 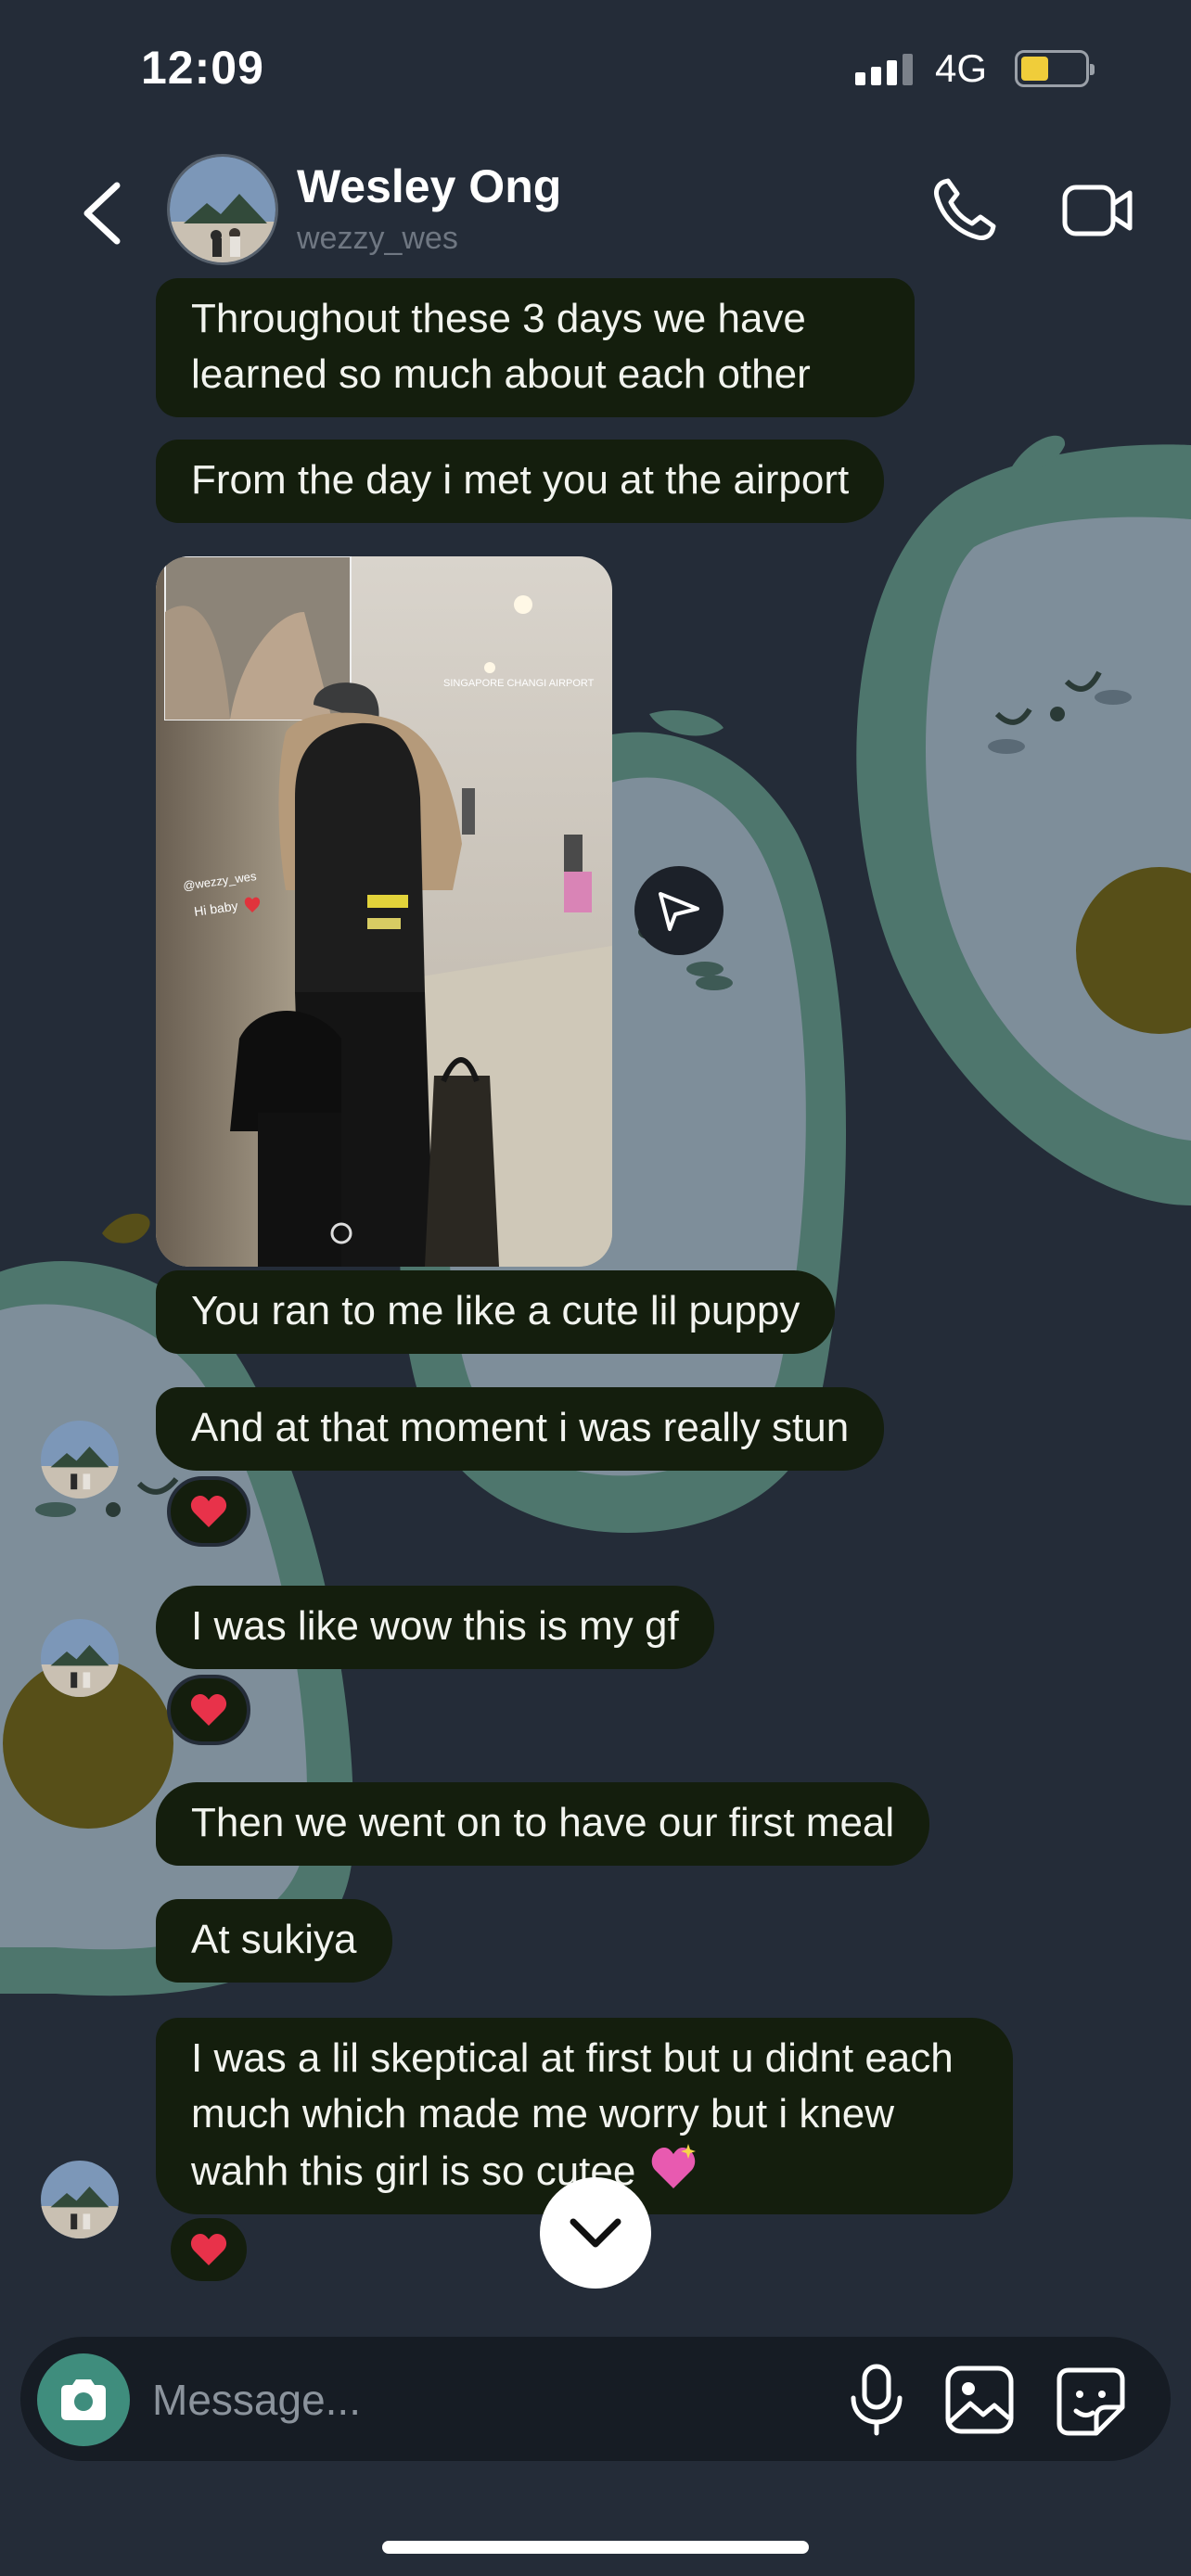 I want to click on scroll-to-bottom-button, so click(x=595, y=2233).